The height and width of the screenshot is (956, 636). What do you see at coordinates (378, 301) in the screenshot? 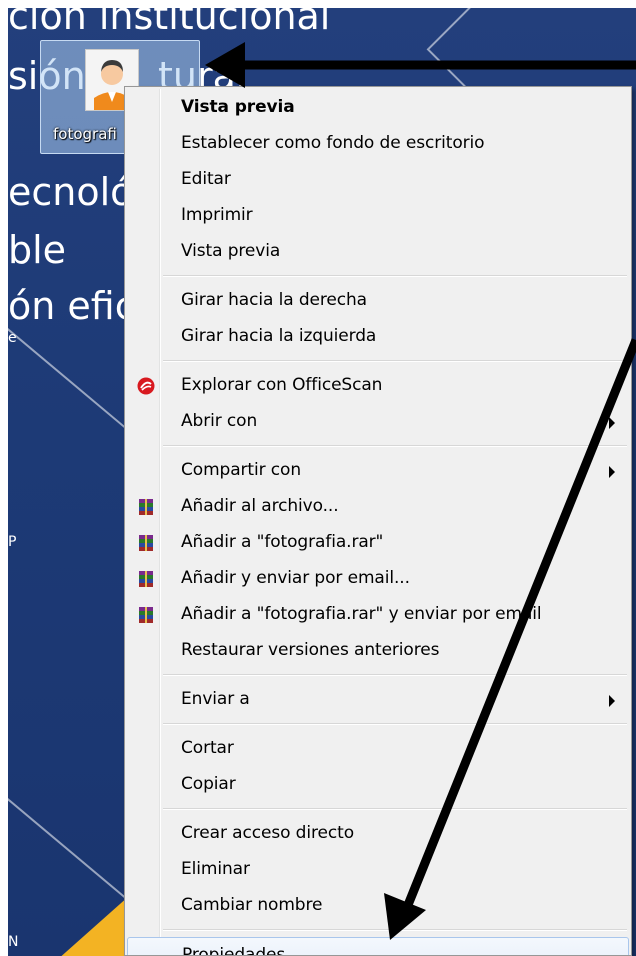
I see `menu-item-girar-hacia-la-derecha: Girar hacia la derecha` at bounding box center [378, 301].